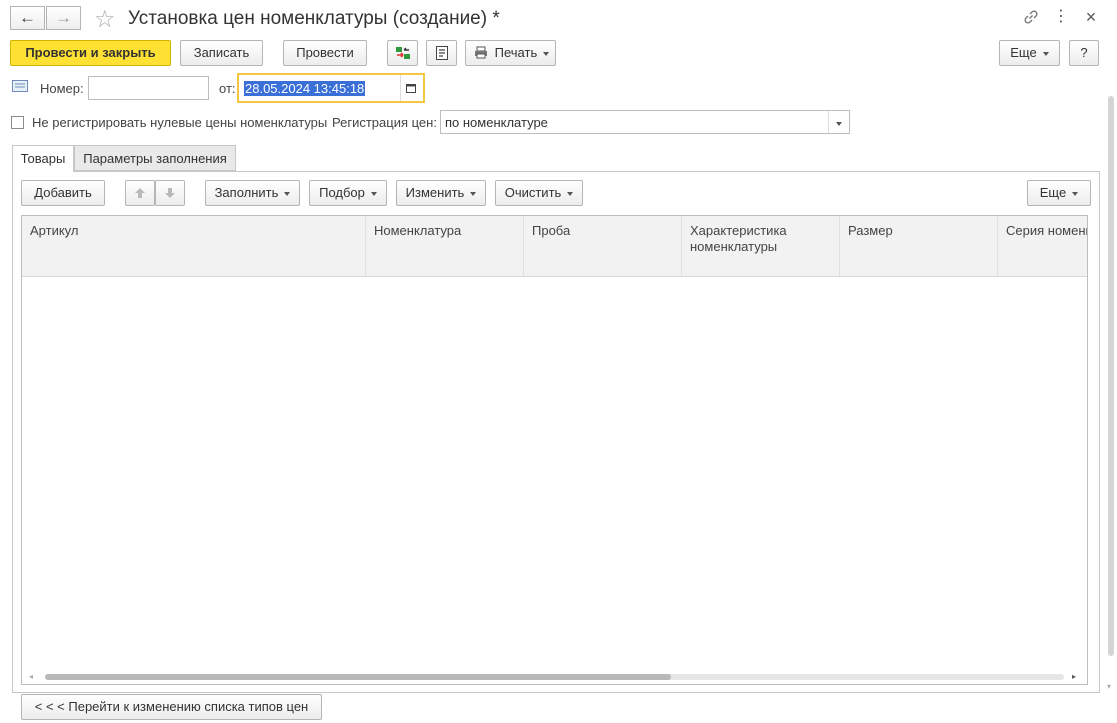 The image size is (1117, 723). Describe the element at coordinates (554, 276) in the screenshot. I see `header-divider` at that location.